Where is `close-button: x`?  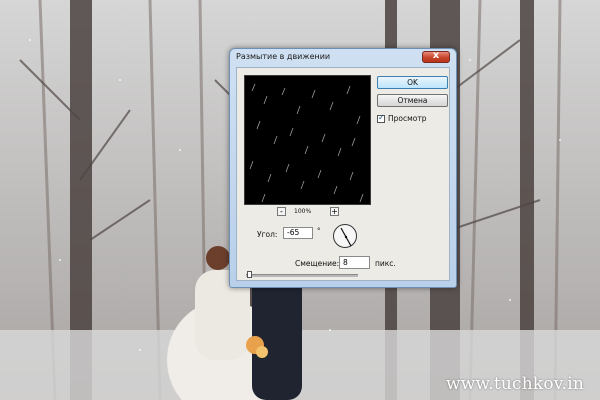
close-button: x is located at coordinates (436, 56).